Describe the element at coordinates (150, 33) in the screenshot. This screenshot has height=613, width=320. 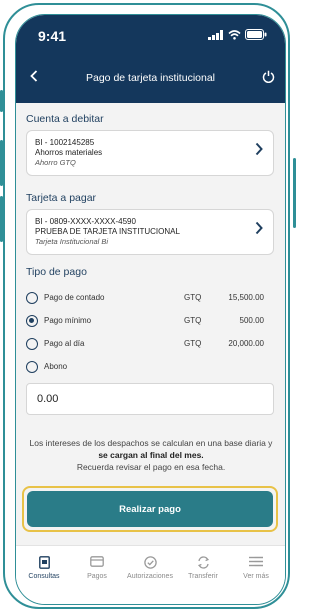
I see `status-bar: 9:41` at that location.